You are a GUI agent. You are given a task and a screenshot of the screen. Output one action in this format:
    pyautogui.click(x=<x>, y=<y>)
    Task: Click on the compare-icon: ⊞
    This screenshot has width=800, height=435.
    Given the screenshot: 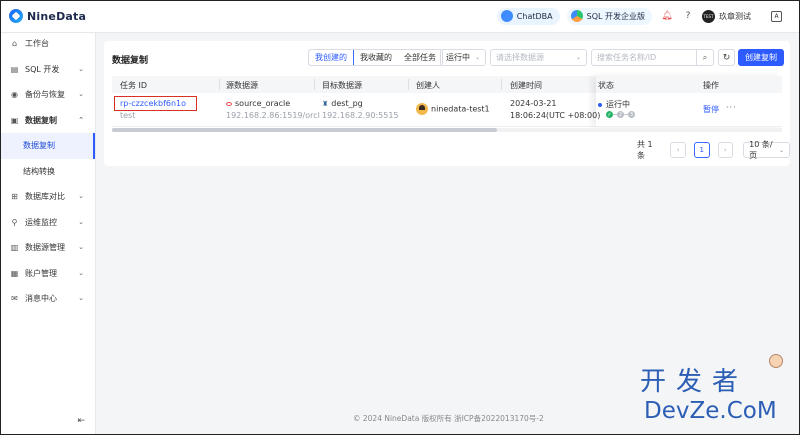 What is the action you would take?
    pyautogui.click(x=14, y=197)
    